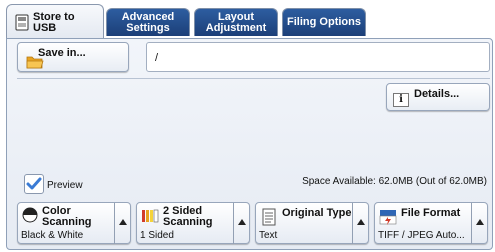 The width and height of the screenshot is (495, 252). What do you see at coordinates (394, 181) in the screenshot?
I see `space-available-text: Space Available: 62.0MB (Out of 62.0MB)` at bounding box center [394, 181].